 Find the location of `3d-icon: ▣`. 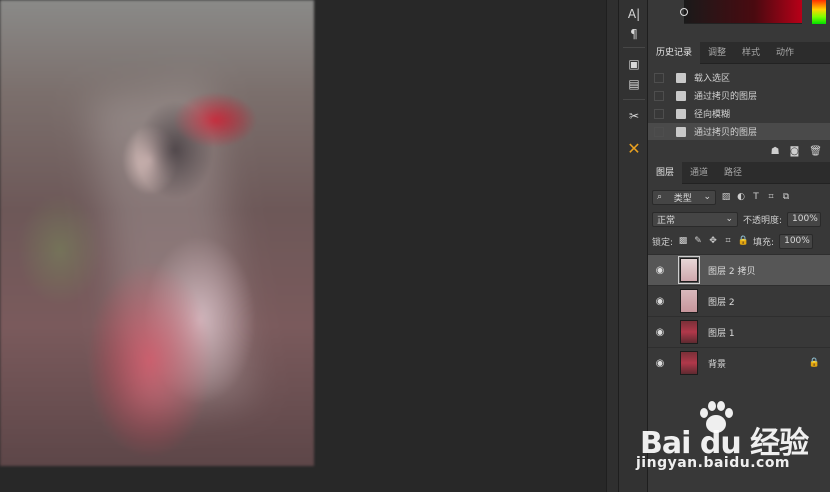

3d-icon: ▣ is located at coordinates (634, 64).